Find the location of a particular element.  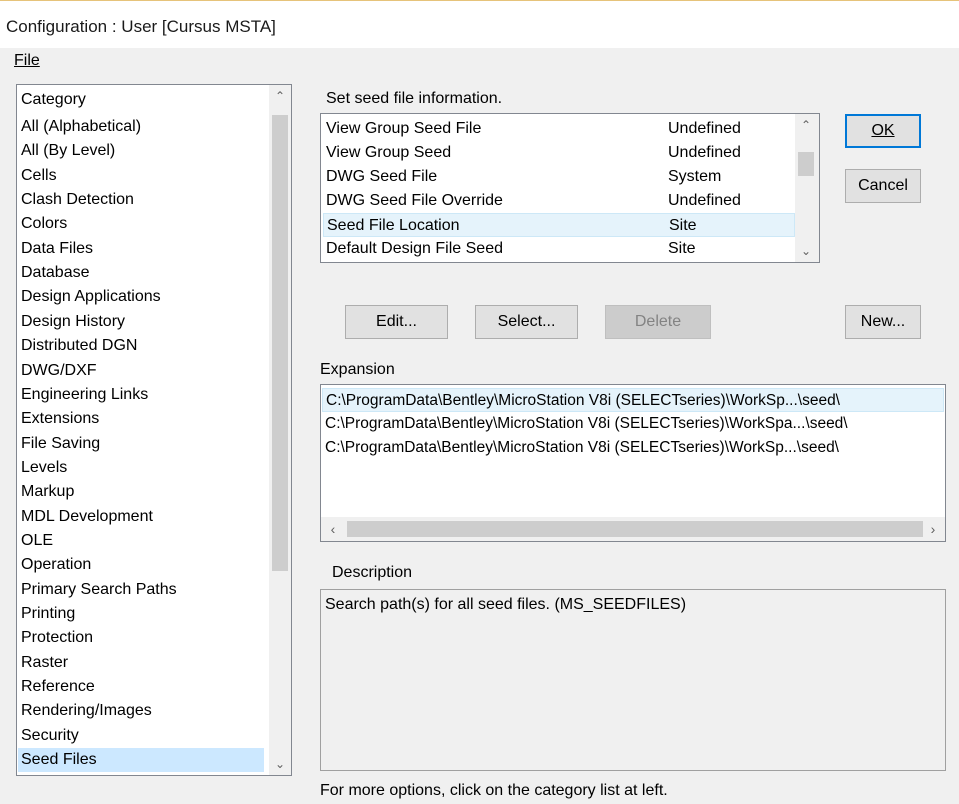

description-label: Description is located at coordinates (372, 572).